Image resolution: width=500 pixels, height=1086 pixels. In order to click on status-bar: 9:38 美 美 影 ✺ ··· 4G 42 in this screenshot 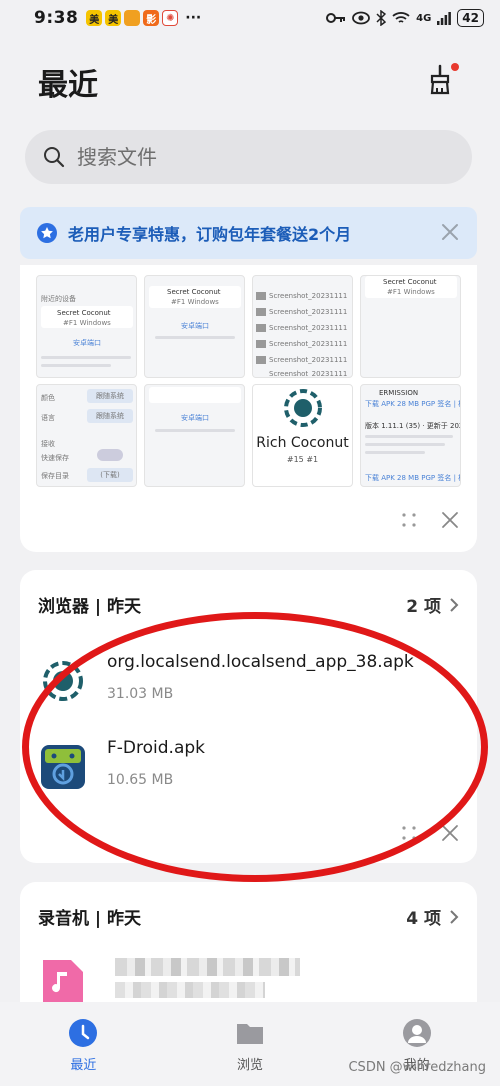, I will do `click(250, 18)`.